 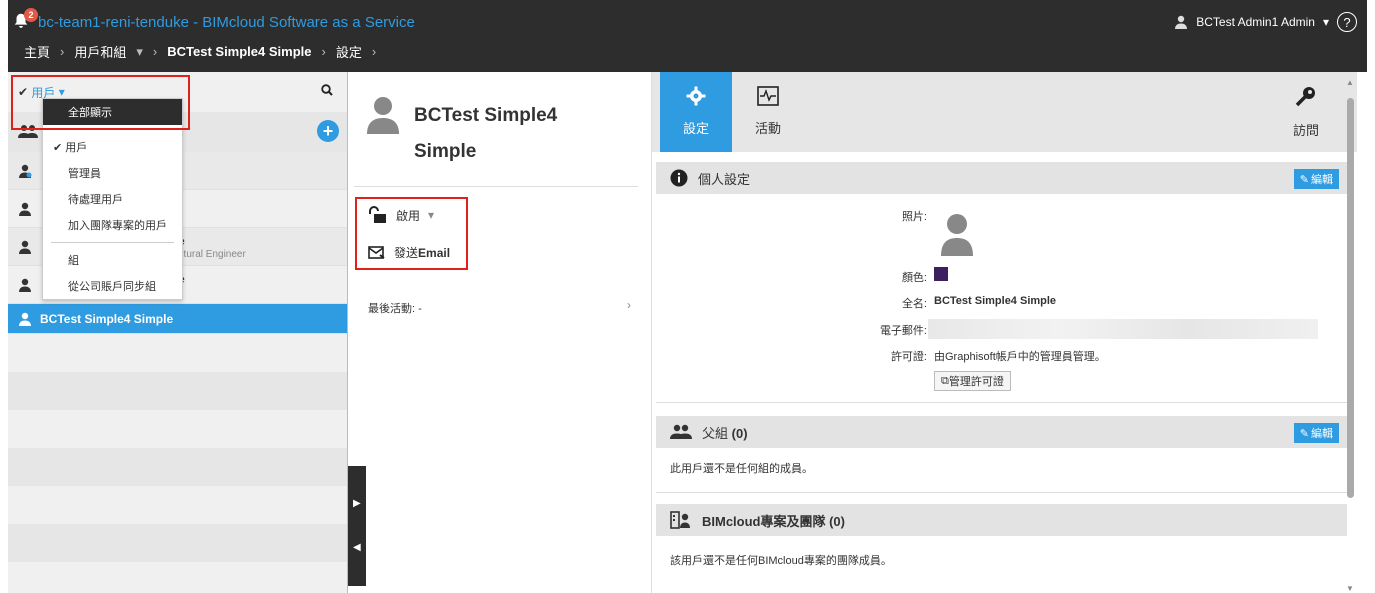 I want to click on tab-label: 訪問, so click(x=1305, y=130).